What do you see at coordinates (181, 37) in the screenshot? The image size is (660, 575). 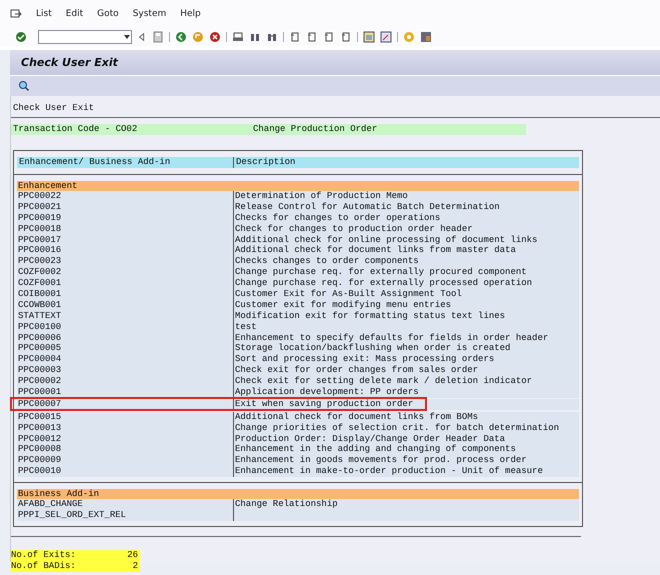 I see `back-icon` at bounding box center [181, 37].